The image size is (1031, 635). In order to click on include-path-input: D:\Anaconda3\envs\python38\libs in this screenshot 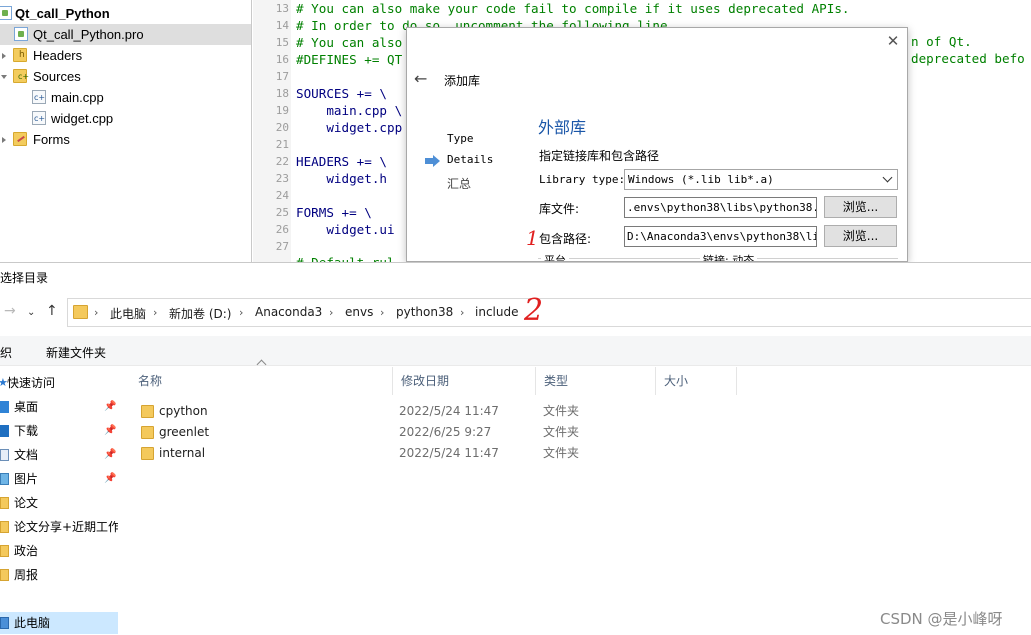, I will do `click(720, 236)`.